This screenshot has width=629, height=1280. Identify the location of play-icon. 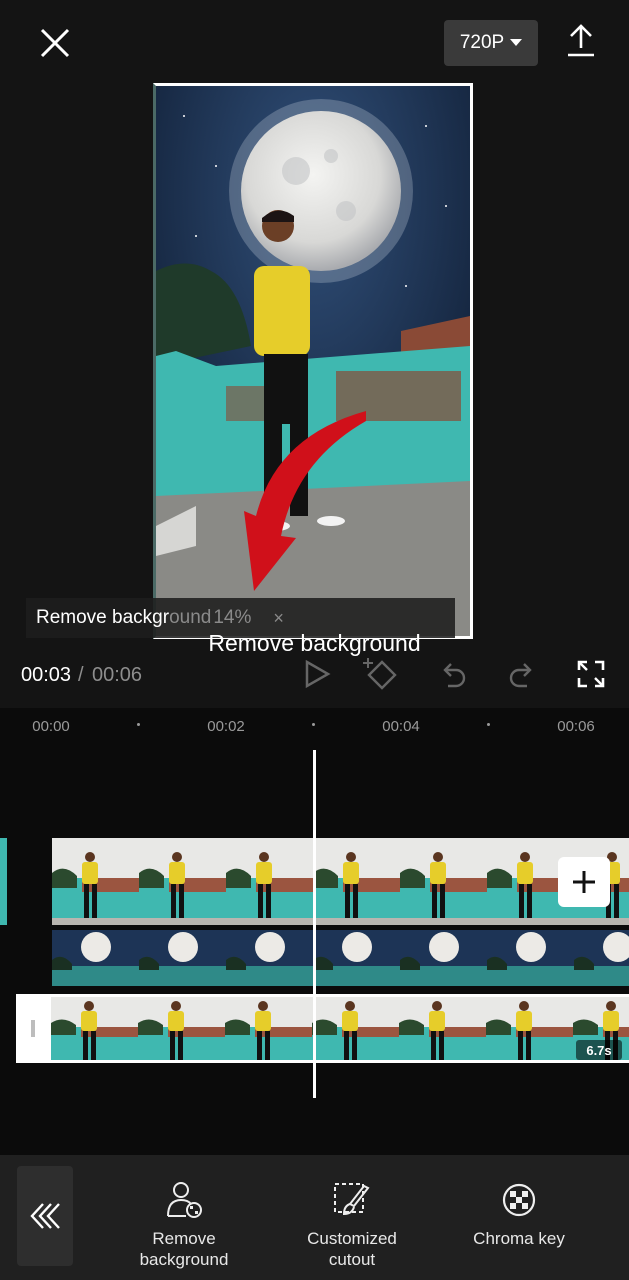
(318, 674).